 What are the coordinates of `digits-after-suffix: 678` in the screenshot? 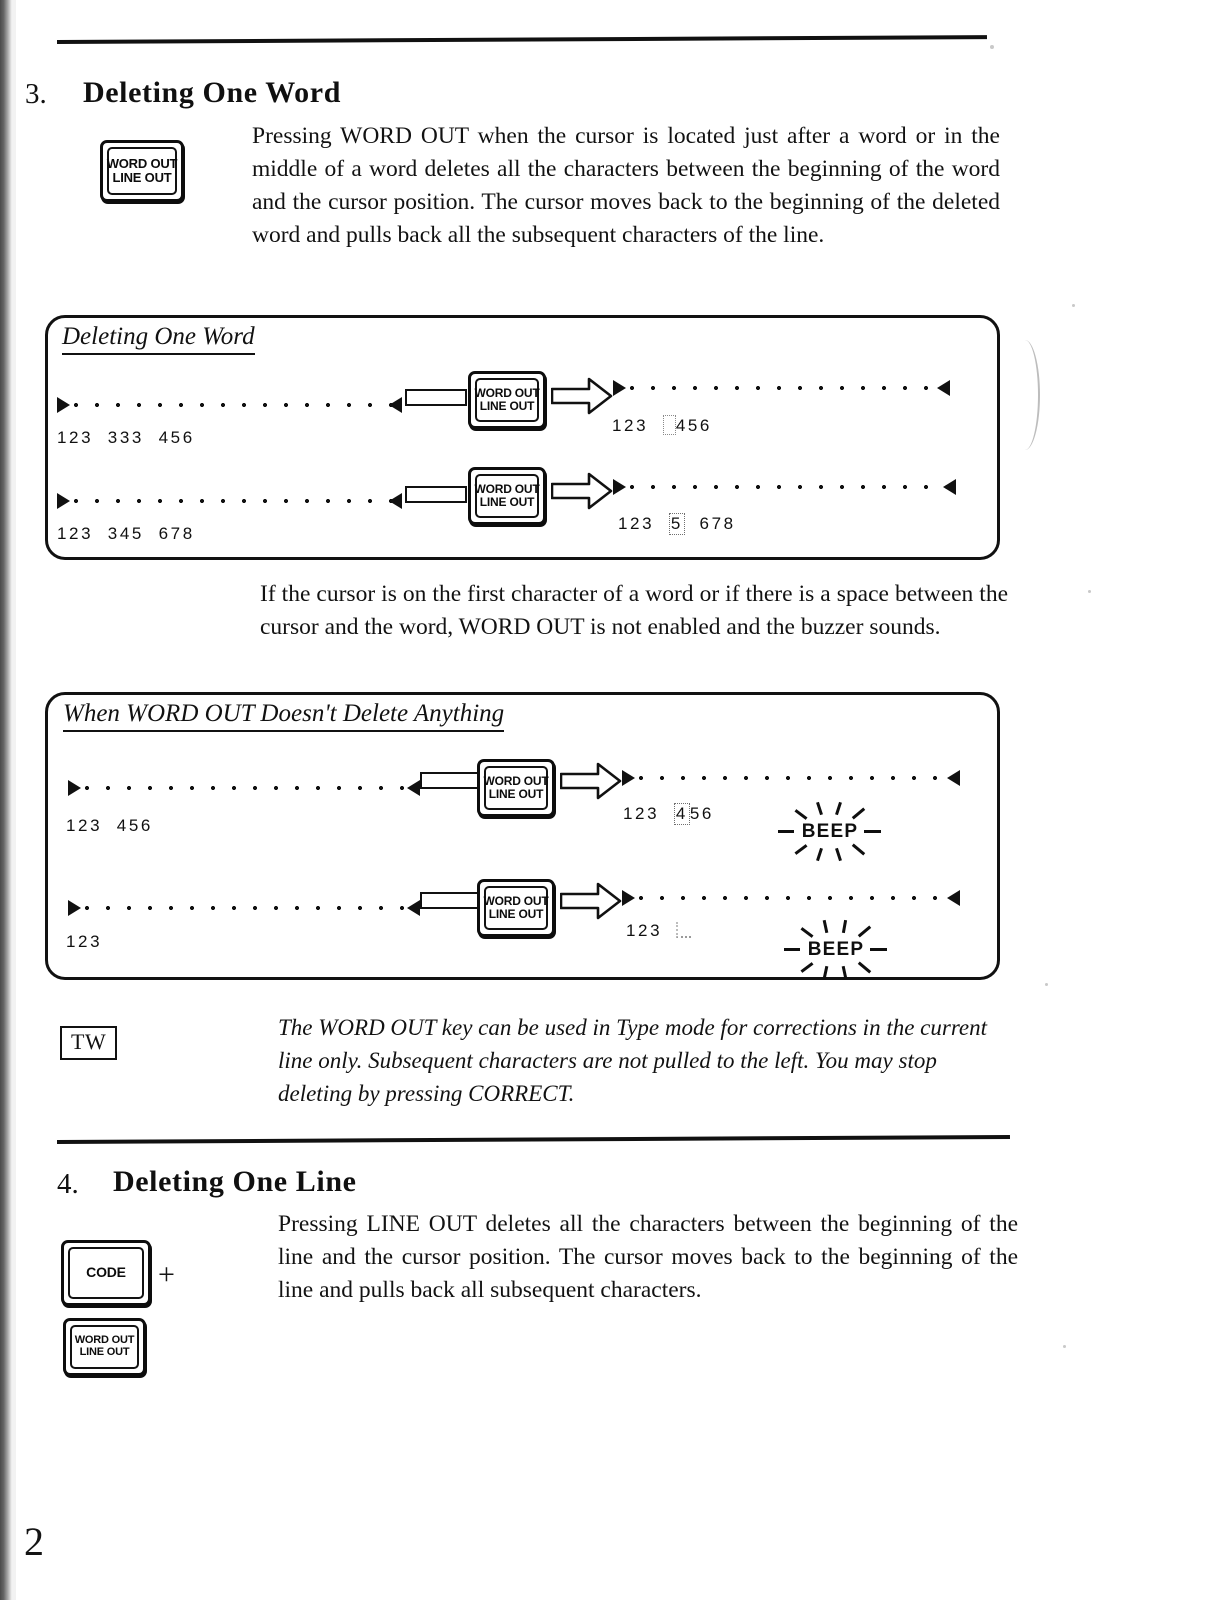 It's located at (710, 523).